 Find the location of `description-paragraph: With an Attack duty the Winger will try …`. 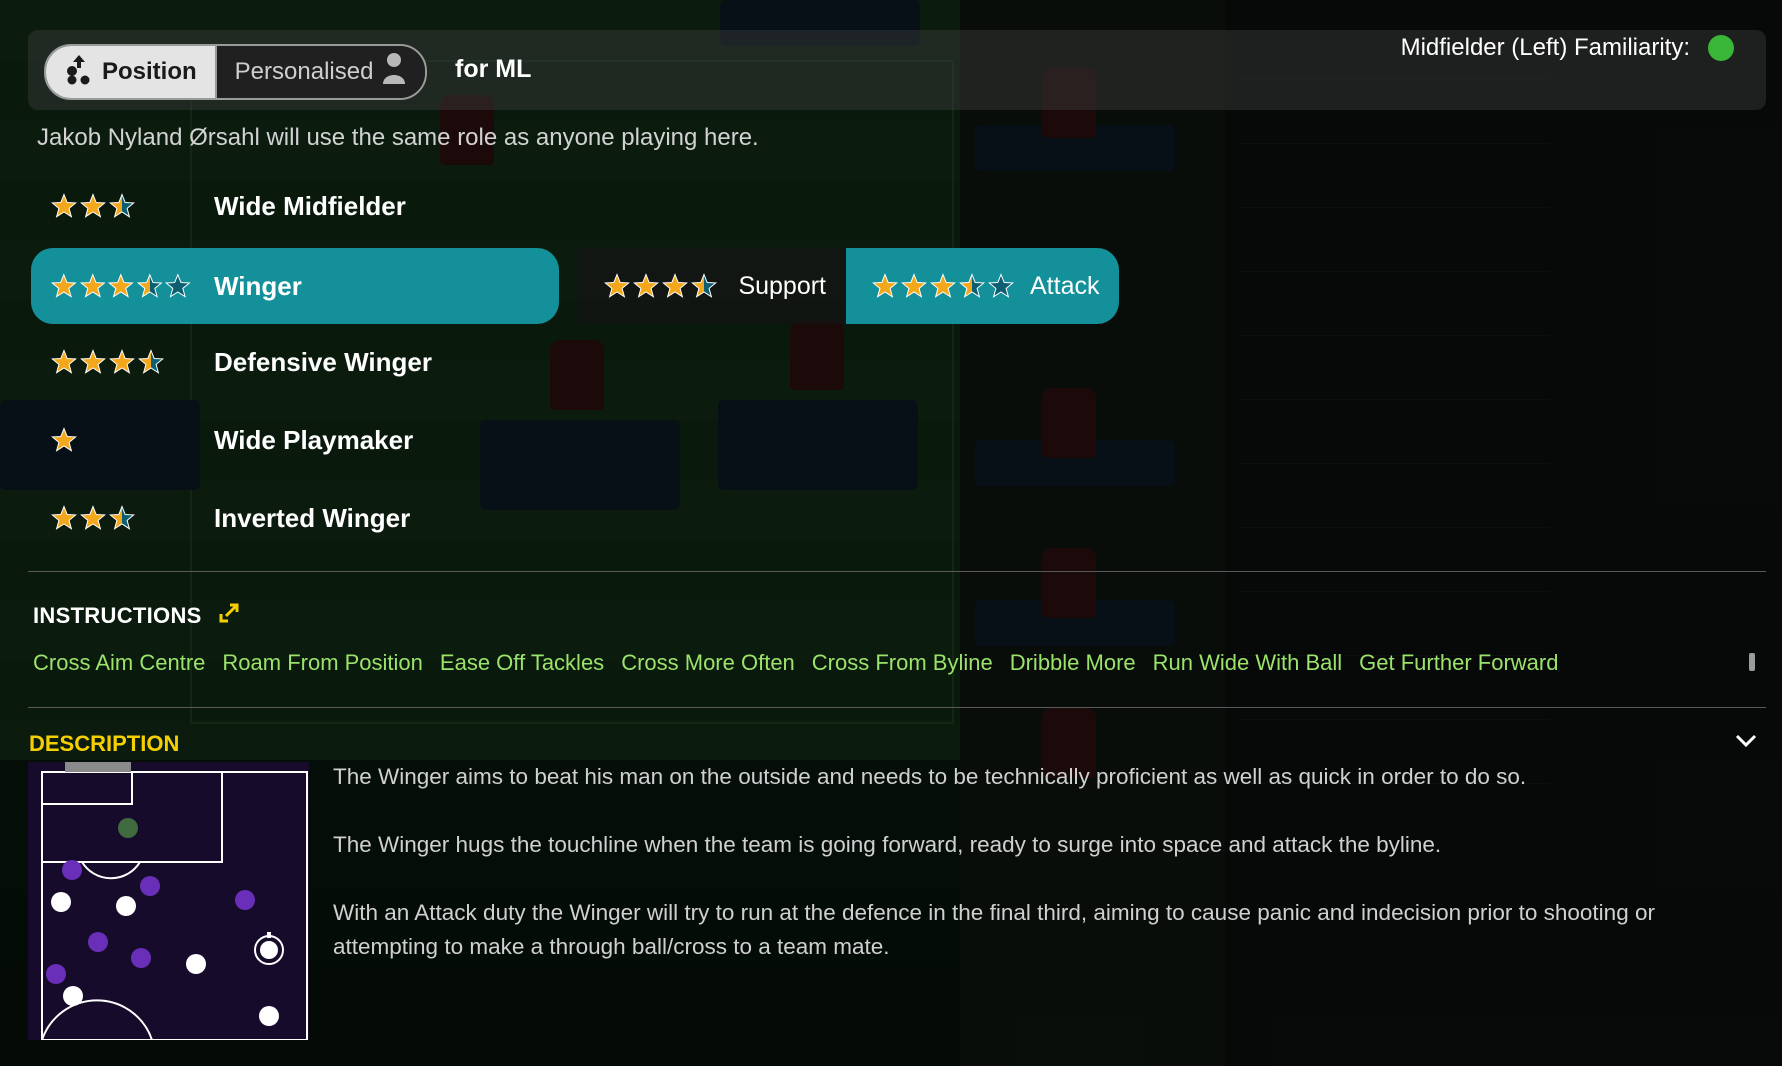

description-paragraph: With an Attack duty the Winger will try … is located at coordinates (994, 929).